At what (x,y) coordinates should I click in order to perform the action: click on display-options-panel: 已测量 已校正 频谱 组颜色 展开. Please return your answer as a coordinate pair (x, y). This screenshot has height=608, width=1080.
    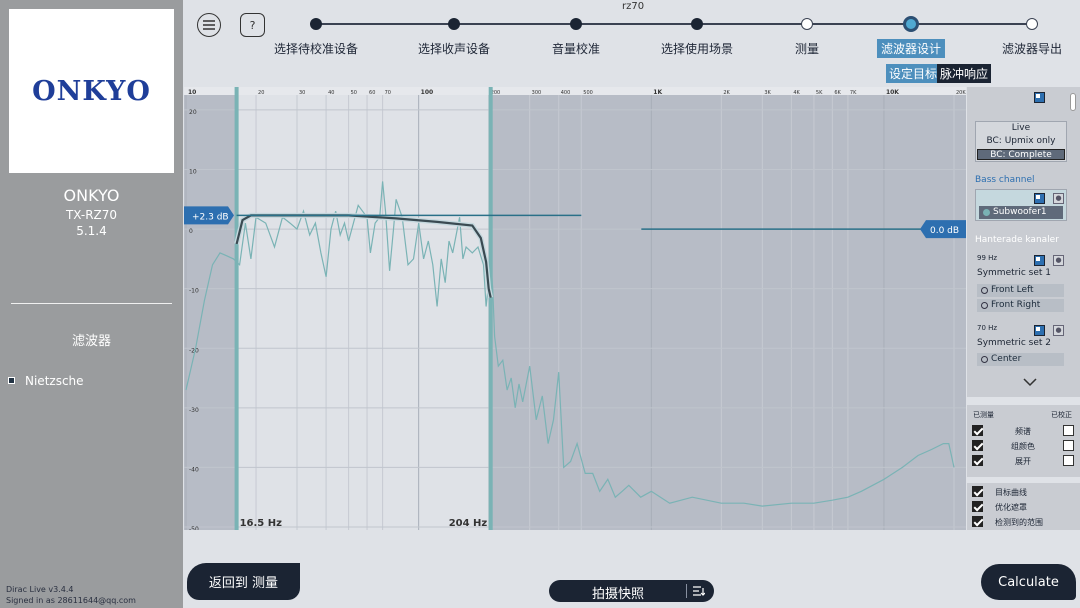
    Looking at the image, I should click on (1023, 441).